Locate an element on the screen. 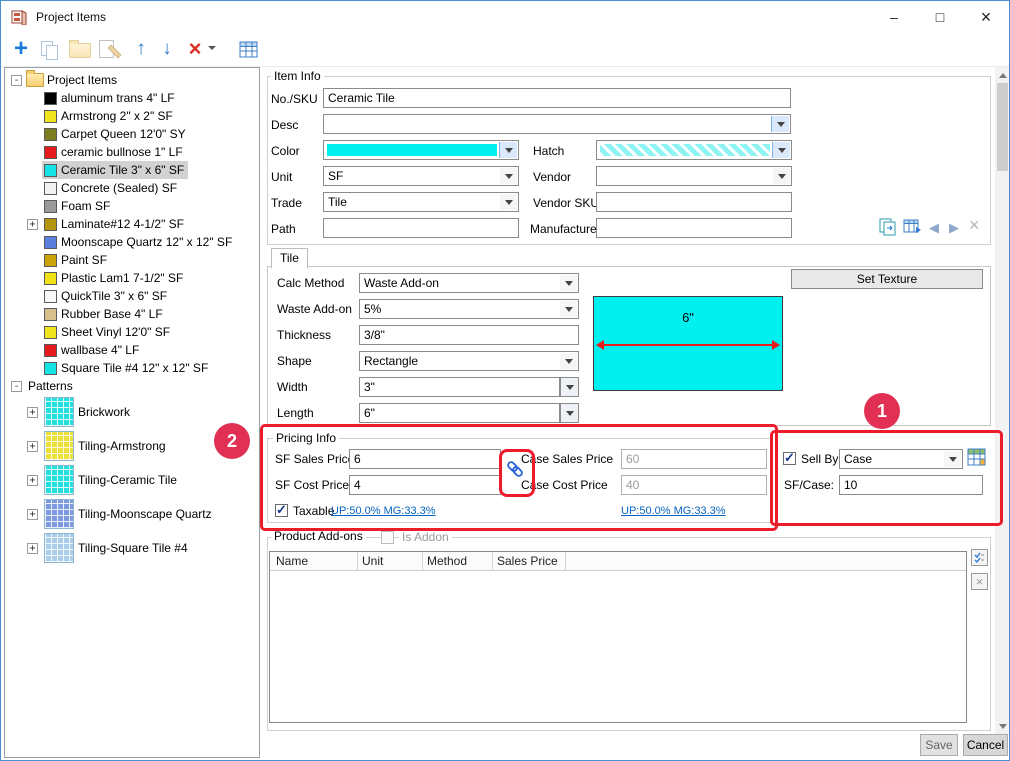 The height and width of the screenshot is (761, 1010). sku-input: Ceramic Tile is located at coordinates (557, 98).